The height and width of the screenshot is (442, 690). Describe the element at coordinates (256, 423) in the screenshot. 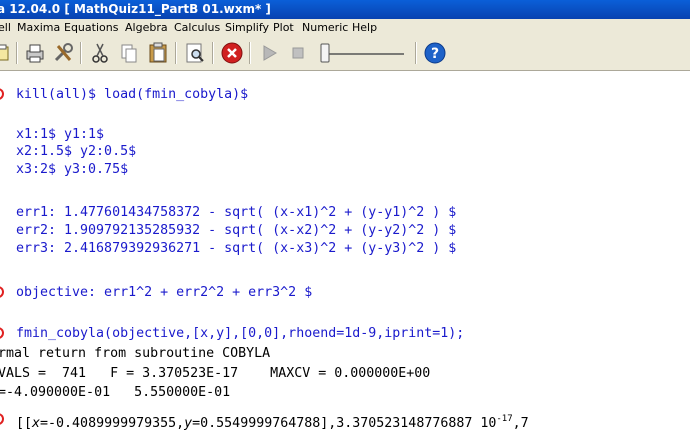

I see `result-y-value: =0.5549999764788` at that location.